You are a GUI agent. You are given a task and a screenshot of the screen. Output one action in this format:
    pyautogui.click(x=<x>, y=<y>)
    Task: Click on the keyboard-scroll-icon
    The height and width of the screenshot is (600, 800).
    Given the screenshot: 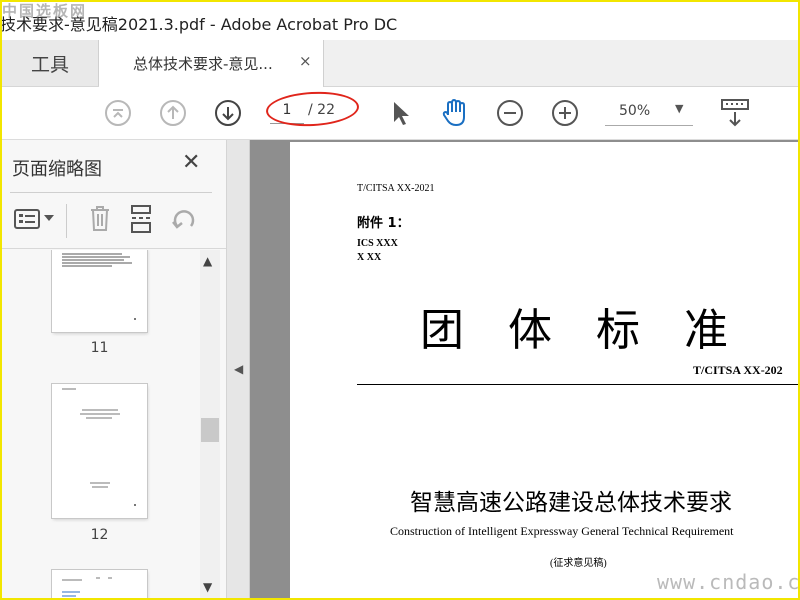 What is the action you would take?
    pyautogui.click(x=735, y=113)
    